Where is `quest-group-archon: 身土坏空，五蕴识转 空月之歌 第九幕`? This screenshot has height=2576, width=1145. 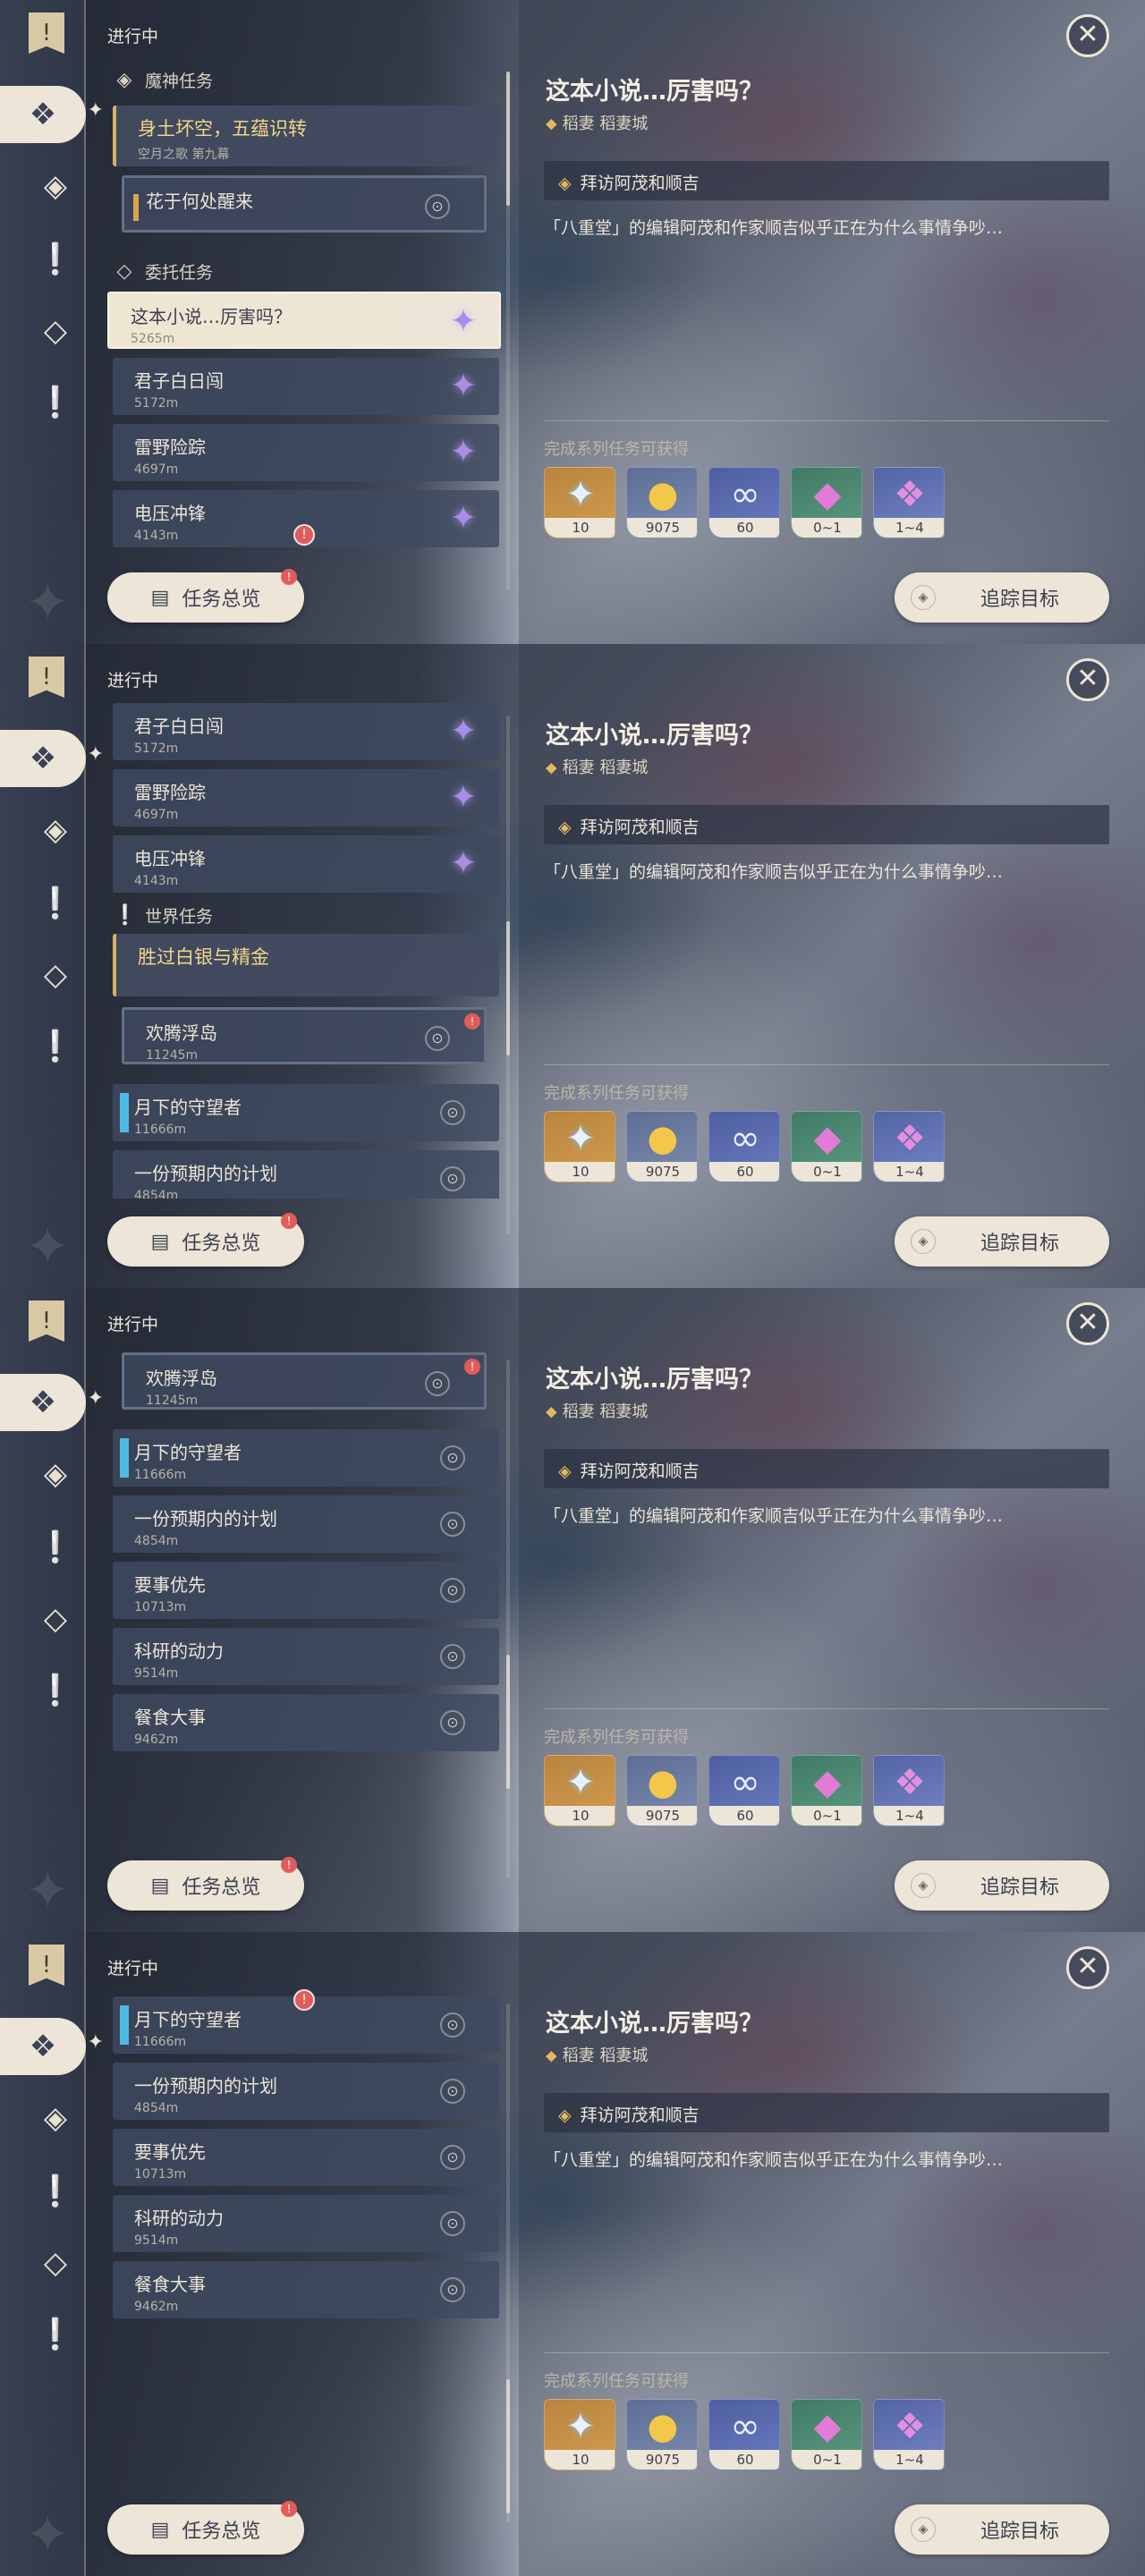 quest-group-archon: 身土坏空，五蕴识转 空月之歌 第九幕 is located at coordinates (306, 136).